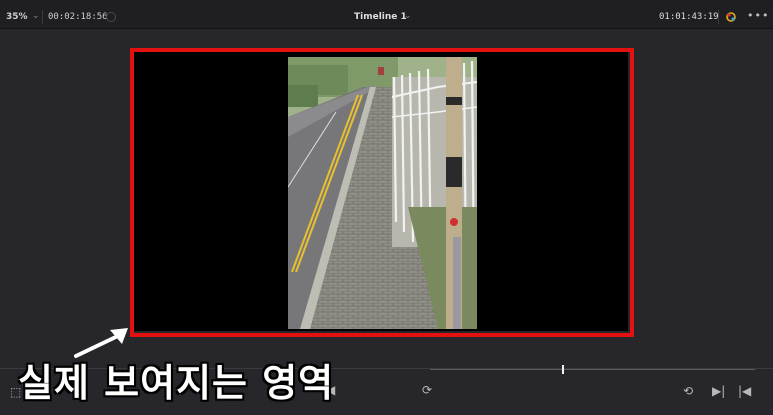  Describe the element at coordinates (744, 391) in the screenshot. I see `skip-to-end-icon: |◀` at that location.